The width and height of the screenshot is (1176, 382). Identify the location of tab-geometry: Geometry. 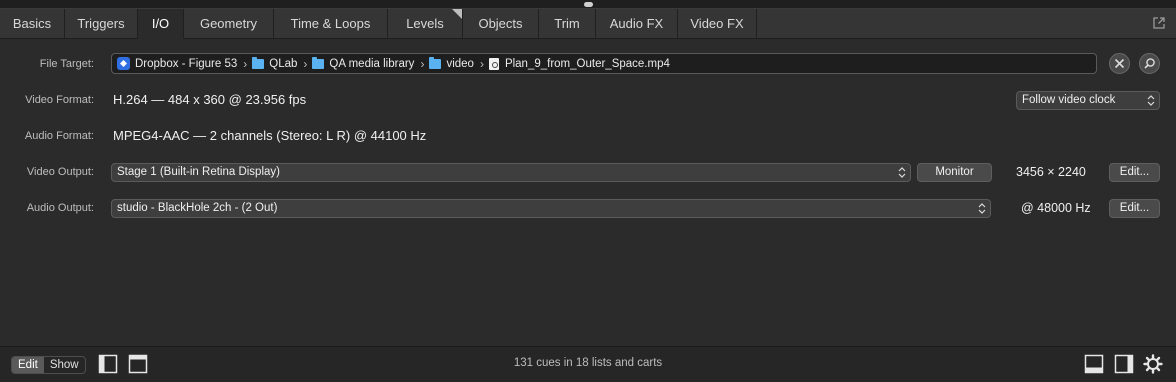
(229, 23).